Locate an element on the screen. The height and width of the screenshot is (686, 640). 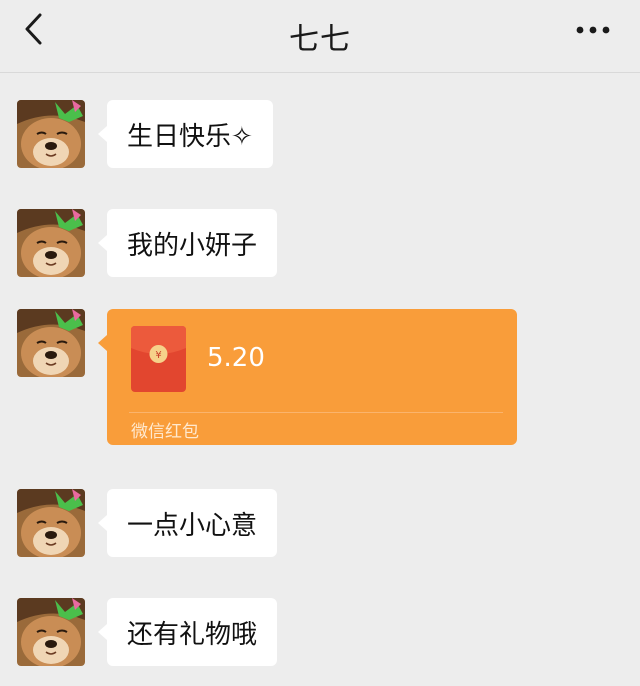
more-horizontal-icon is located at coordinates (593, 30).